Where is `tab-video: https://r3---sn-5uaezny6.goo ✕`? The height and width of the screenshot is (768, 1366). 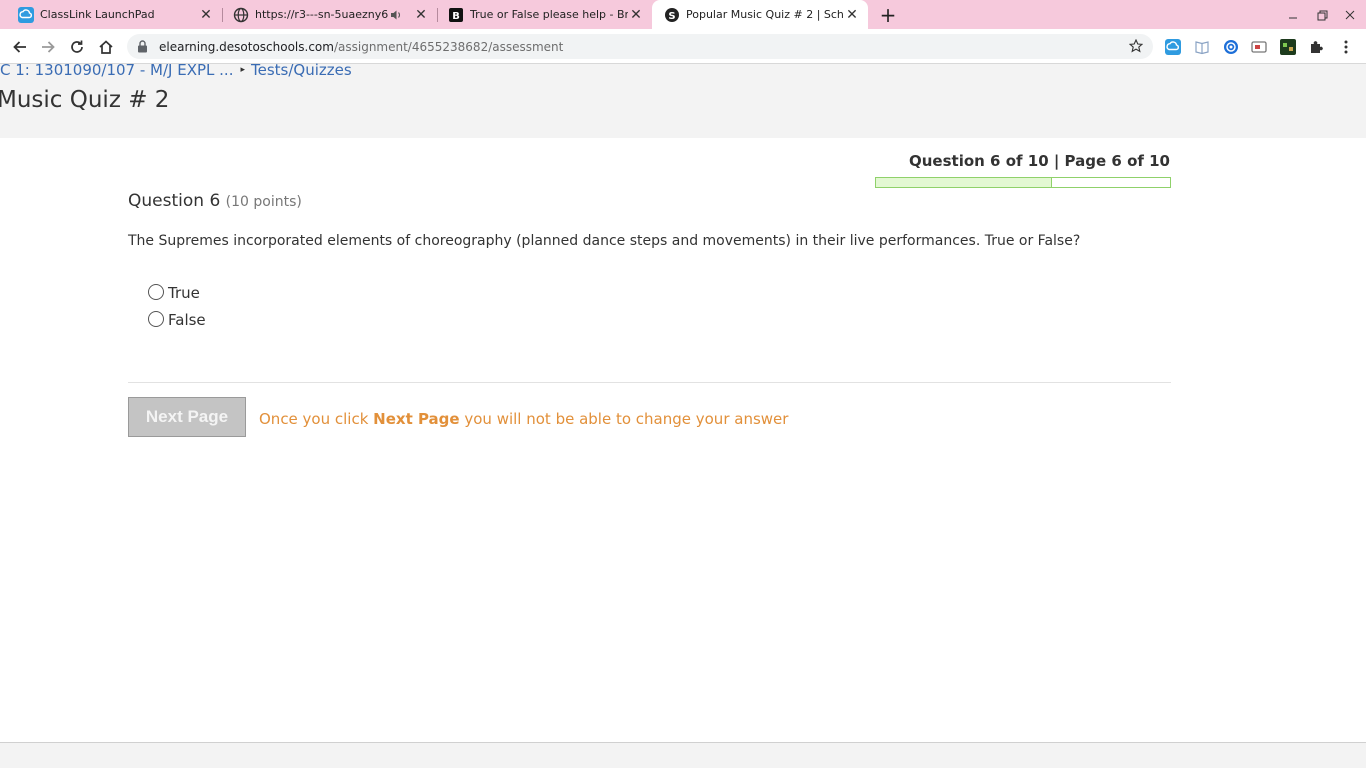
tab-video: https://r3---sn-5uaezny6.goo ✕ is located at coordinates (326, 14).